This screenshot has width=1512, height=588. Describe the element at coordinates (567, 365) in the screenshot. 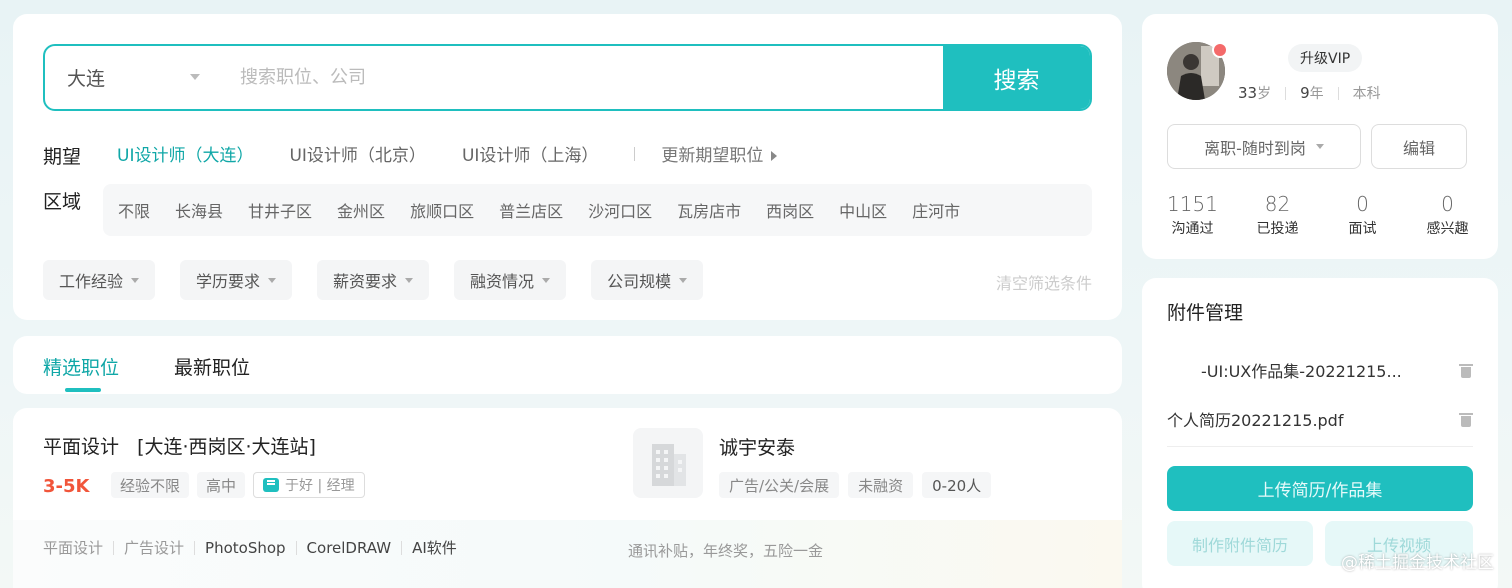

I see `job-tabs-card: 精选职位 最新职位` at that location.